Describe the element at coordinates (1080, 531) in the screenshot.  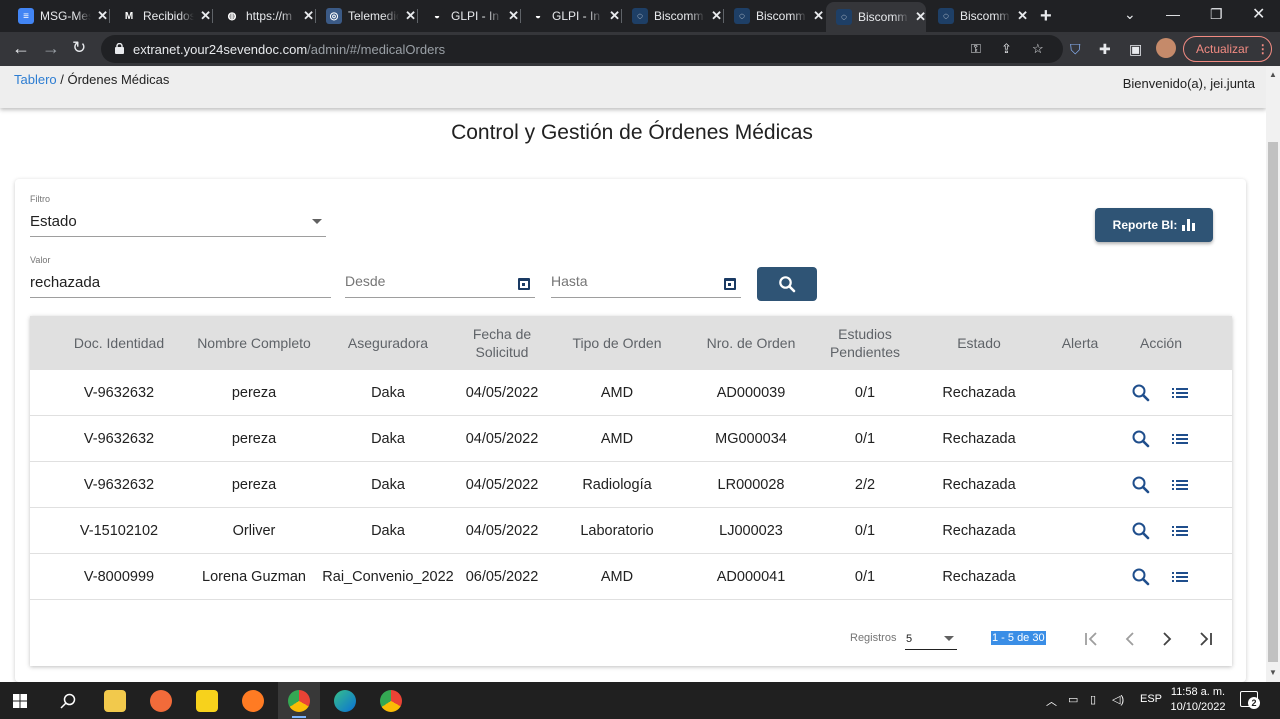
I see `table-cell` at that location.